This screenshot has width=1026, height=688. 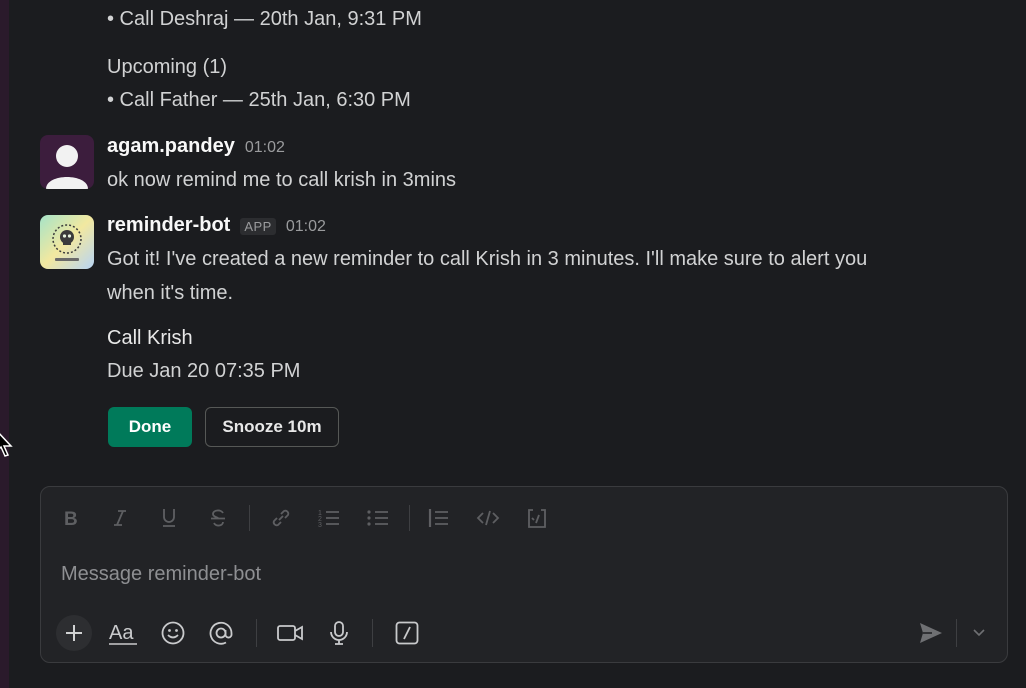 I want to click on sender-name: reminder-bot, so click(x=168, y=225).